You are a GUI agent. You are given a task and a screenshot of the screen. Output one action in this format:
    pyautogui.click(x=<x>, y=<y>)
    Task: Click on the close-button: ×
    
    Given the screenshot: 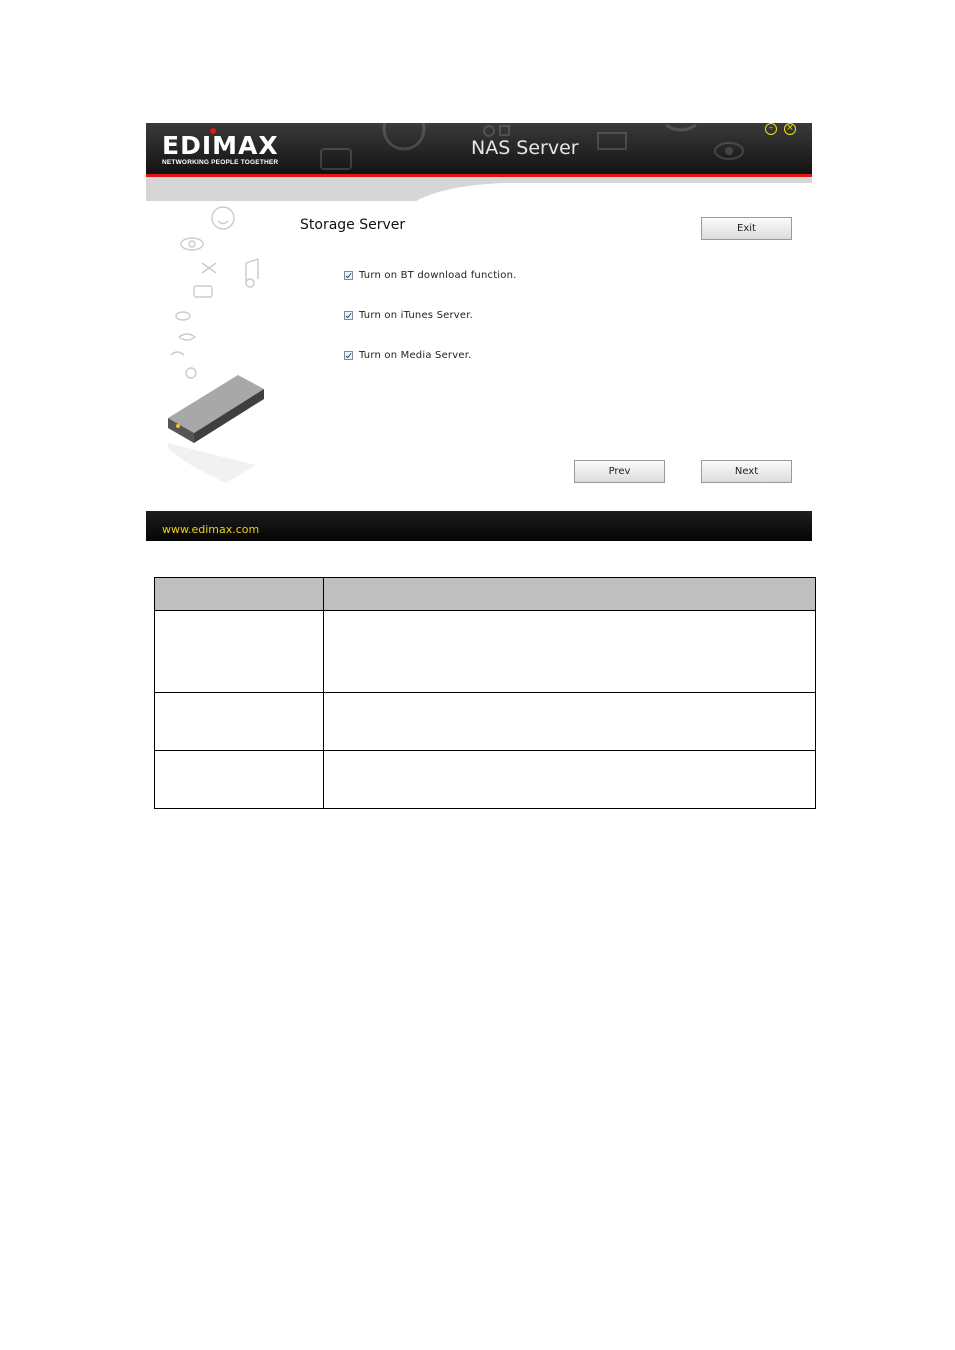 What is the action you would take?
    pyautogui.click(x=790, y=129)
    